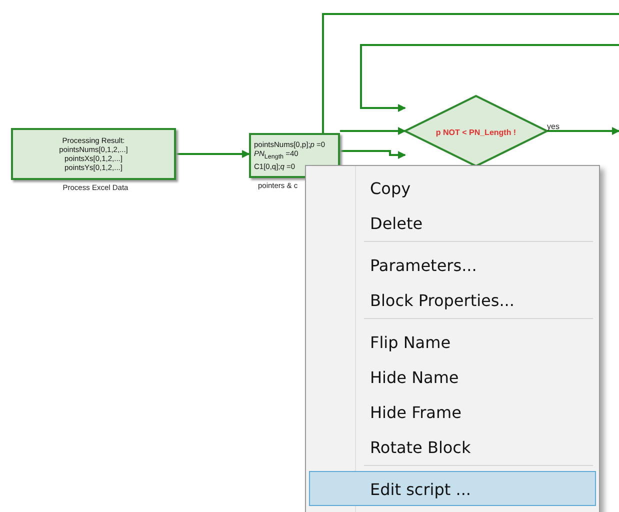 The width and height of the screenshot is (619, 512). I want to click on decision-text: p NOT < PN_Length !, so click(476, 132).